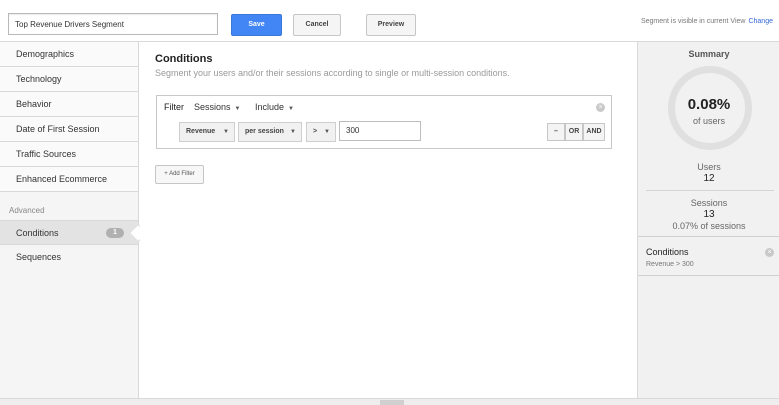  Describe the element at coordinates (321, 132) in the screenshot. I see `operator-dropdown: > ▼` at that location.